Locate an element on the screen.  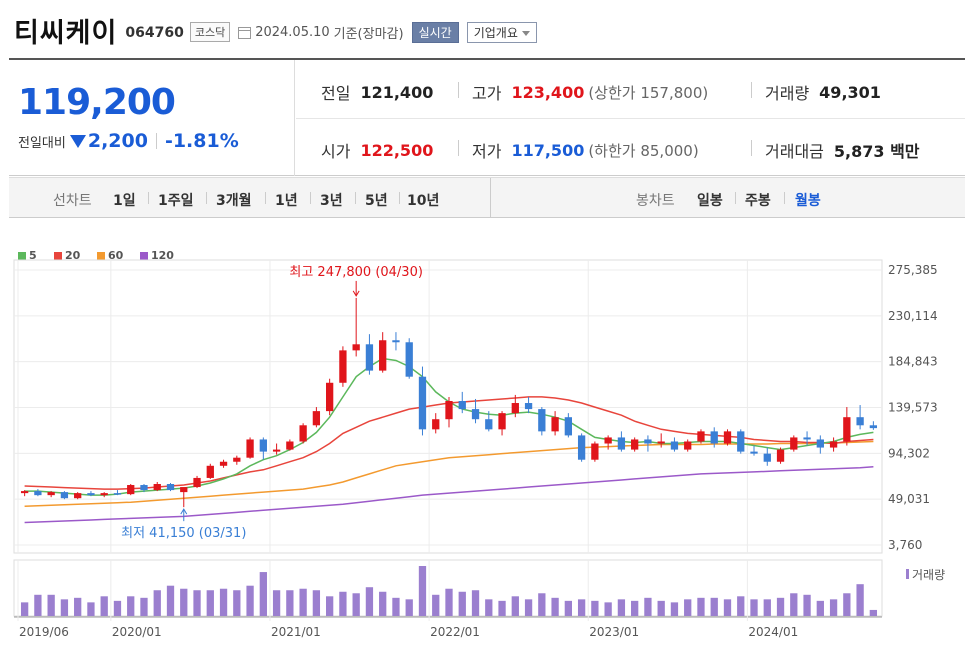
x-tick-label: 2019/06 is located at coordinates (44, 632).